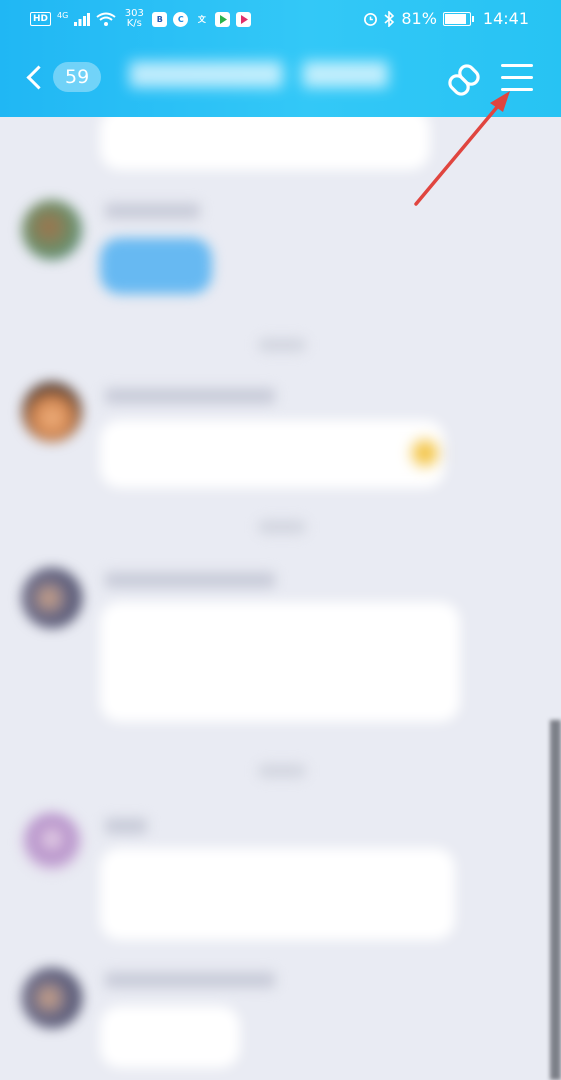  Describe the element at coordinates (63, 15) in the screenshot. I see `network-type: 4G` at that location.